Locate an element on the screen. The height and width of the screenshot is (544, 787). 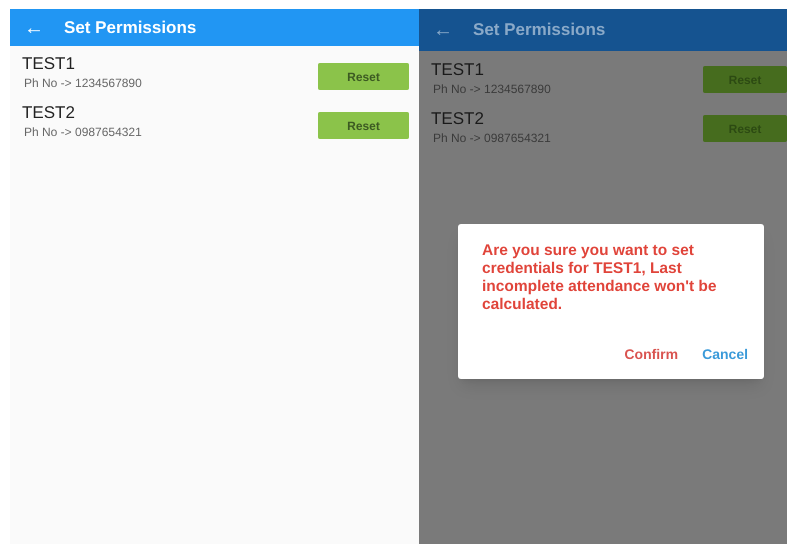
dialog-message: Are you sure you want to set credentials for TEST1, Last incomplete attendance won't be calculated. is located at coordinates (600, 278).